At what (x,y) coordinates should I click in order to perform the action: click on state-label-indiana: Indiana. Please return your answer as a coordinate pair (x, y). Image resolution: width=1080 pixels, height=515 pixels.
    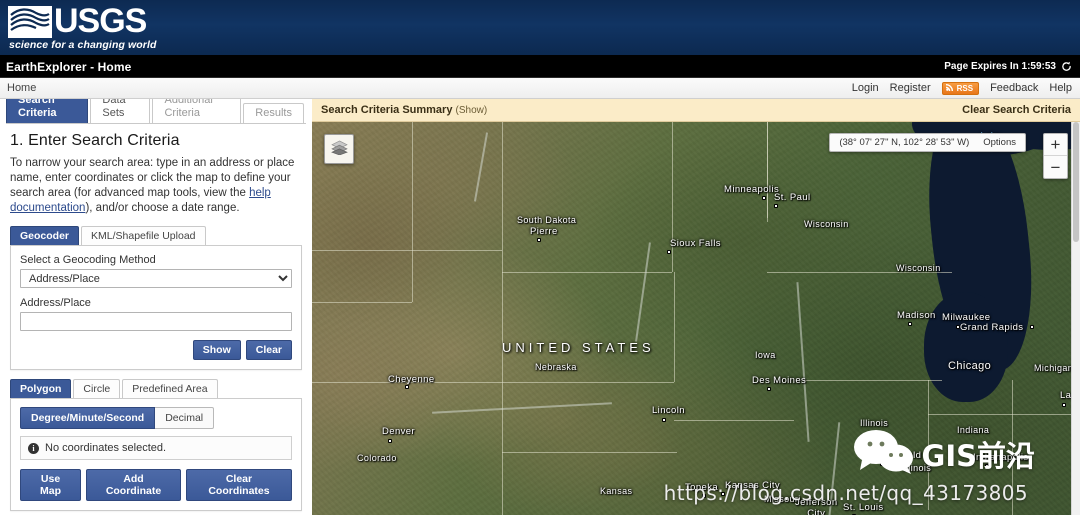
    Looking at the image, I should click on (973, 430).